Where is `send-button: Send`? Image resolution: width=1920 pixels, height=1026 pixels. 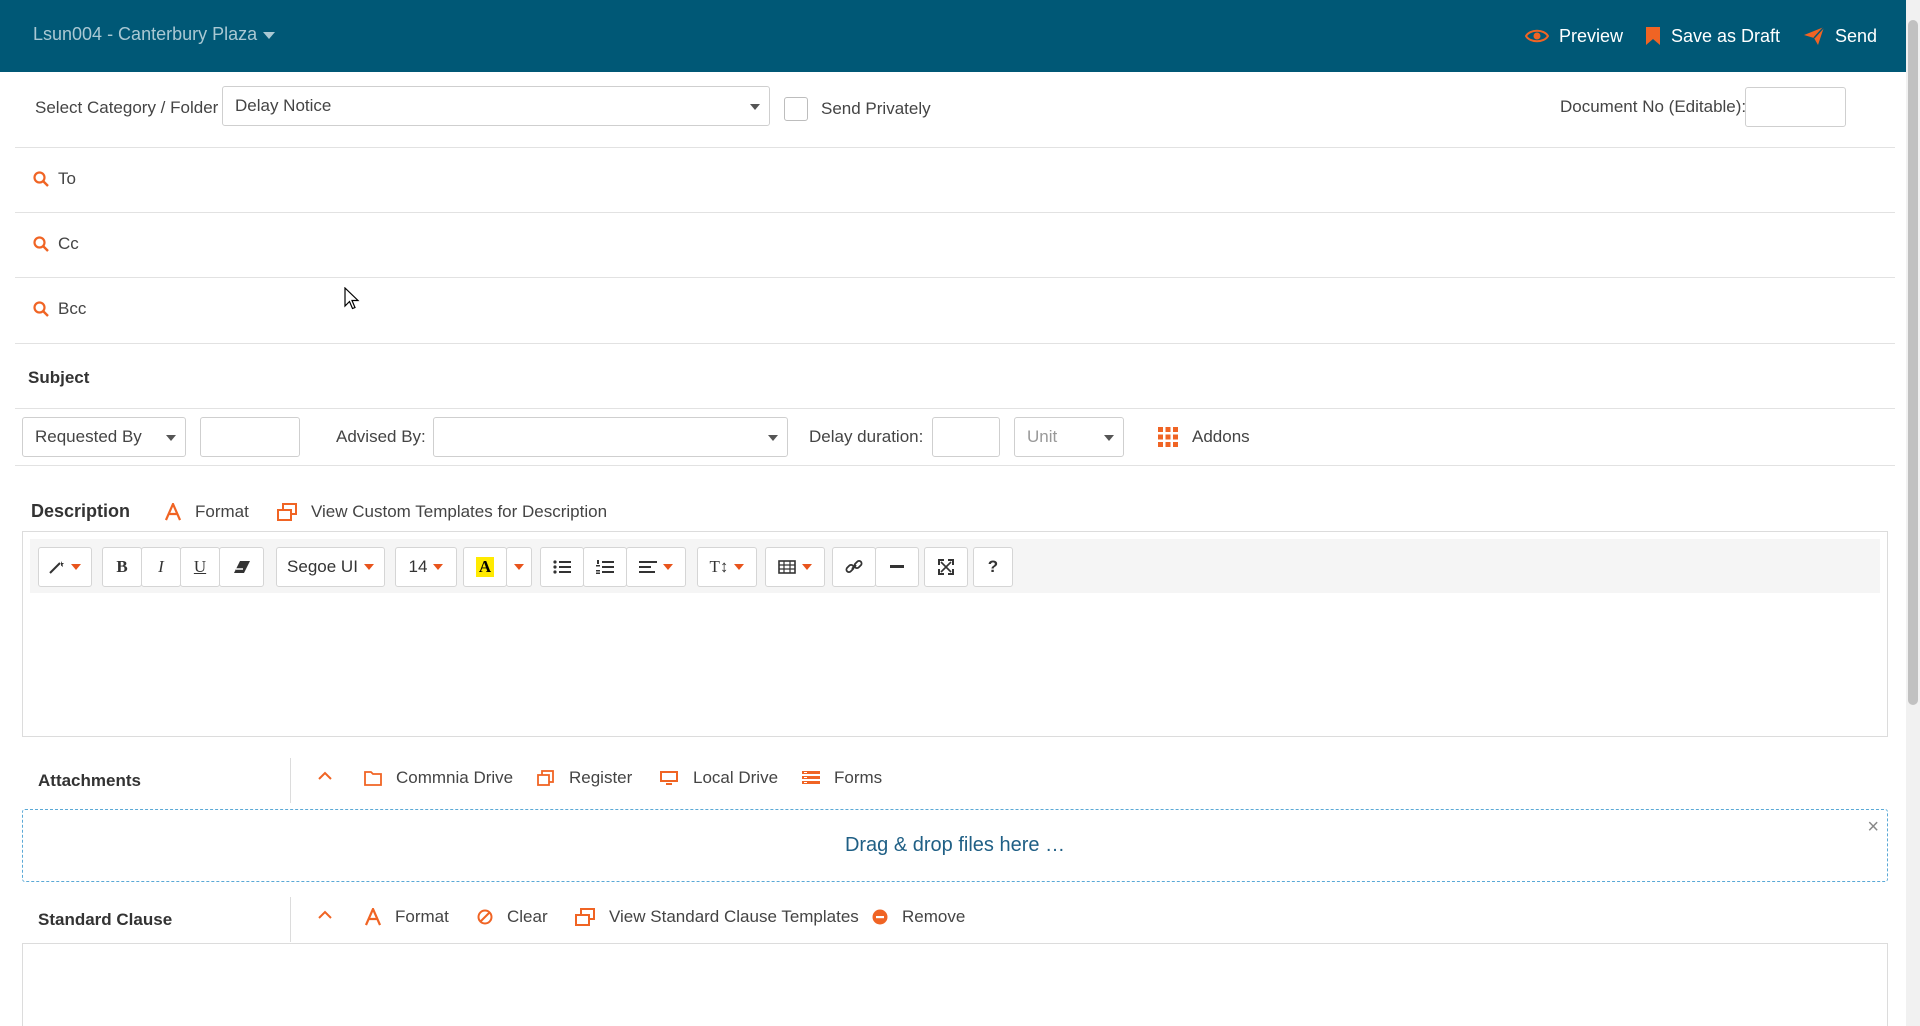 send-button: Send is located at coordinates (1840, 36).